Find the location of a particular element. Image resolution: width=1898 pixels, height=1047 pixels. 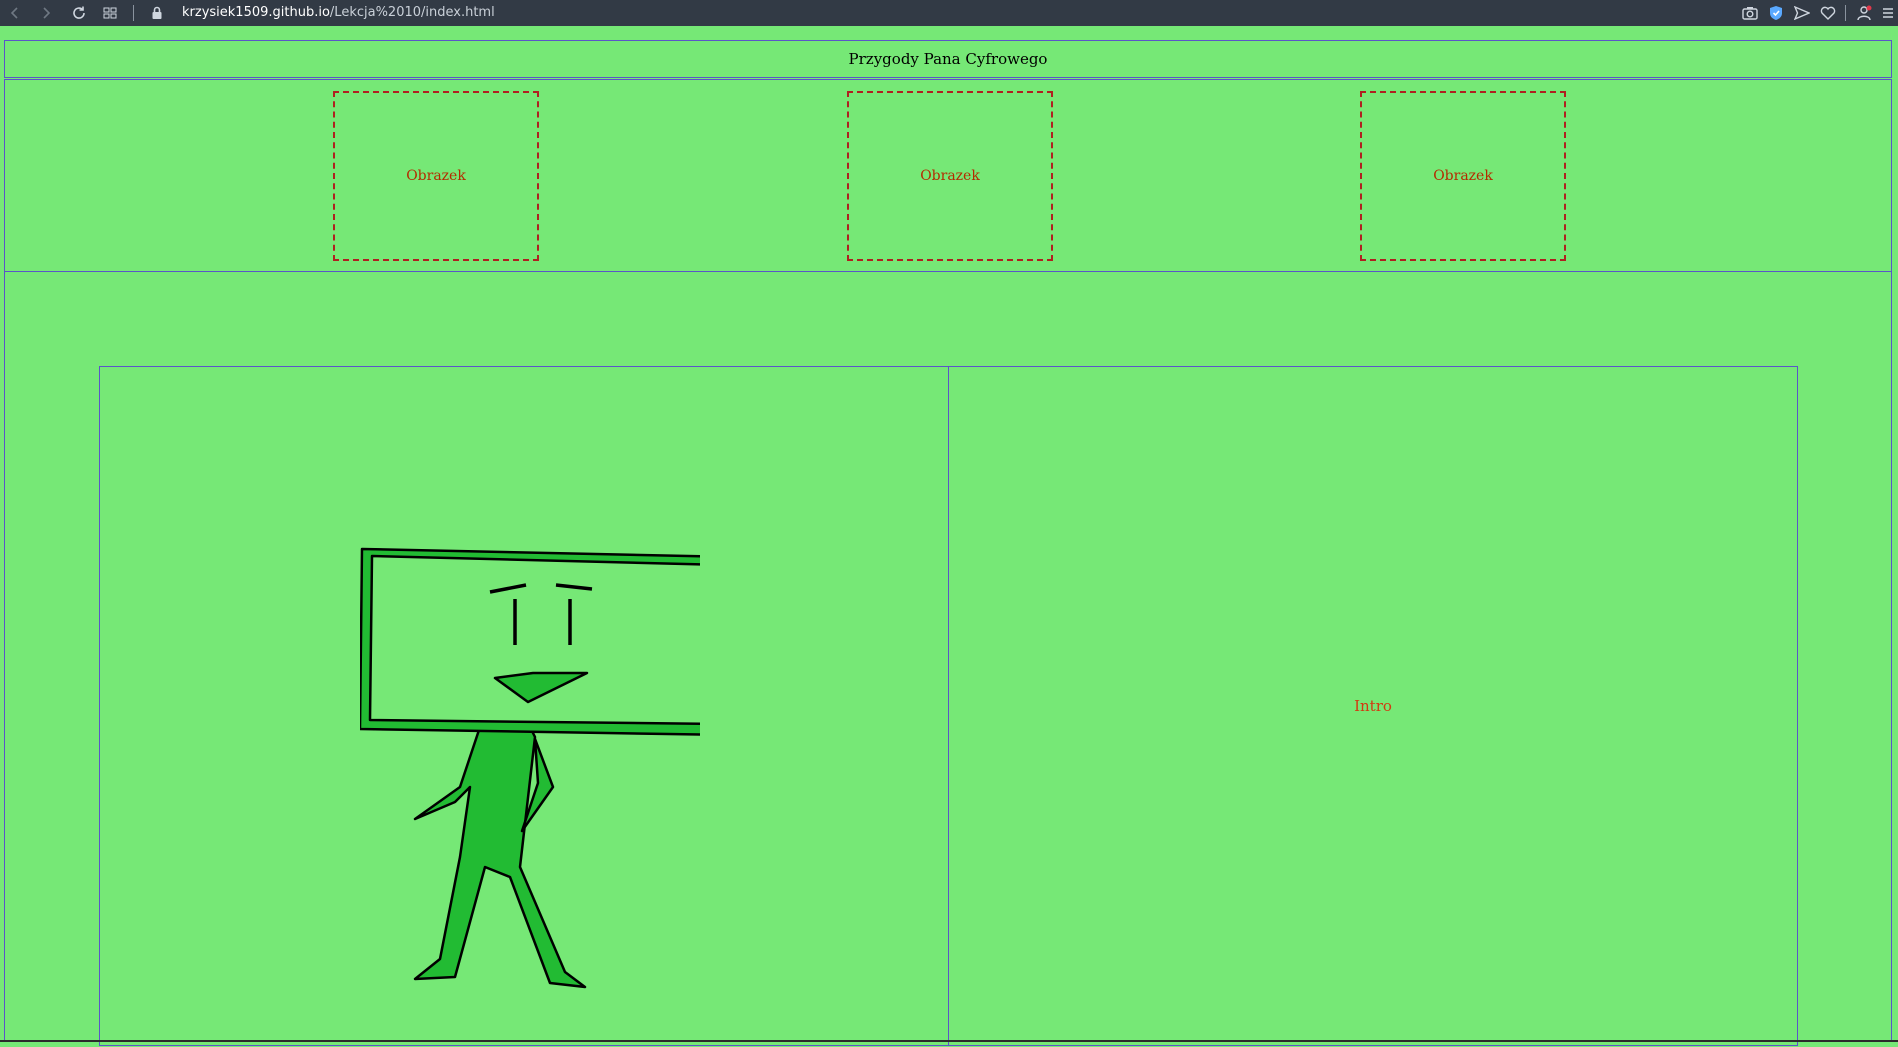

page-header: Przygody Pana Cyfrowego is located at coordinates (948, 59).